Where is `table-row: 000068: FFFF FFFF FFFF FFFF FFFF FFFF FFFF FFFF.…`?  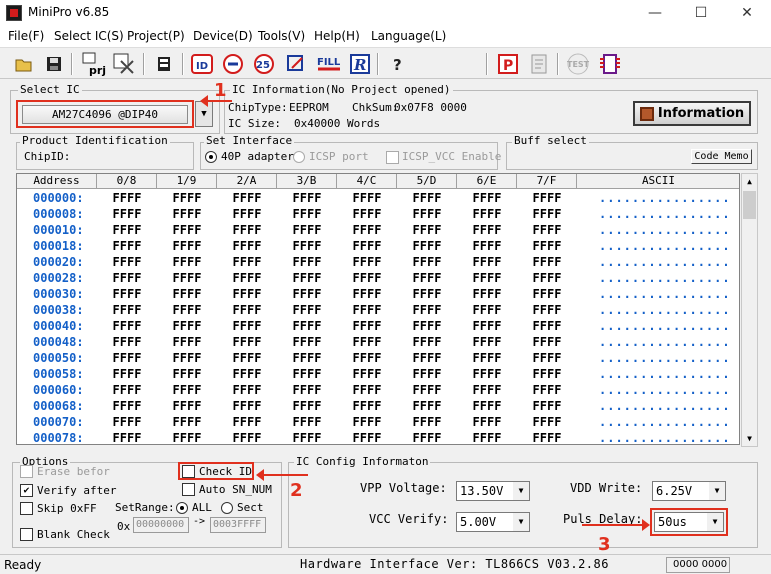
table-row: 000068: FFFF FFFF FFFF FFFF FFFF FFFF FFFF FFFF.… is located at coordinates (378, 407).